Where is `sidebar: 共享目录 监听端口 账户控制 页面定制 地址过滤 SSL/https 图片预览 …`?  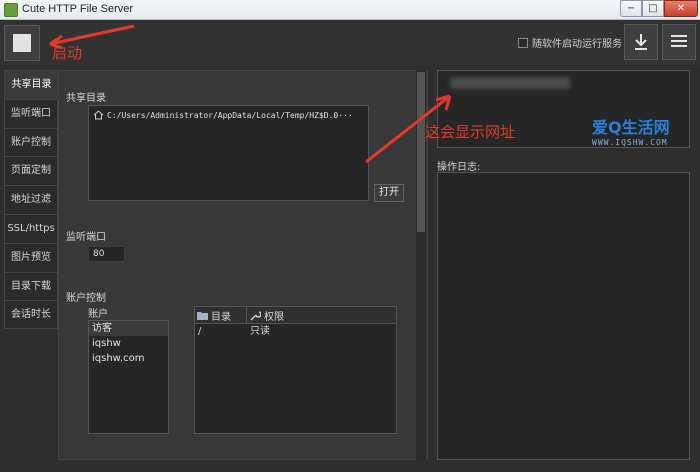
sidebar: 共享目录 监听端口 账户控制 页面定制 地址过滤 SSL/https 图片预览 … is located at coordinates (31, 265).